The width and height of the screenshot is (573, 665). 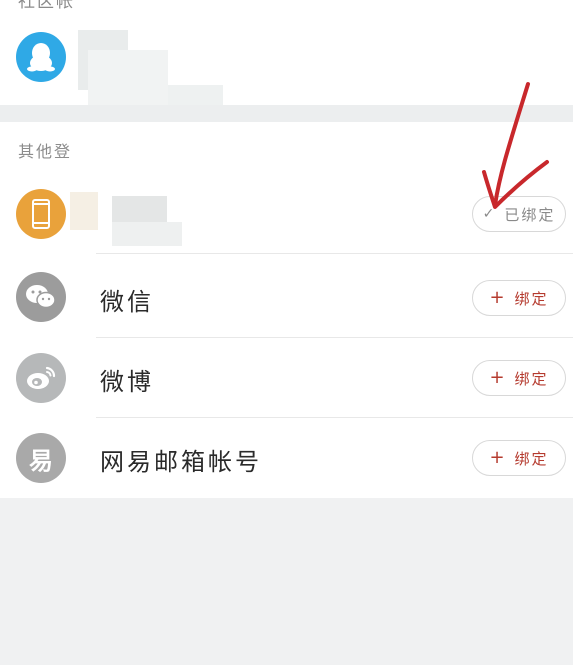 I want to click on section-header-other: 其他登, so click(x=45, y=151).